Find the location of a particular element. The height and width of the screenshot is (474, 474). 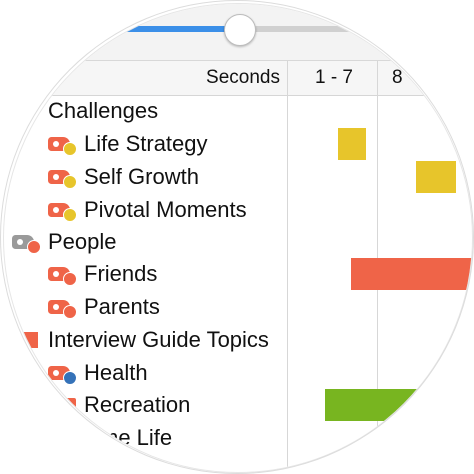

zoom-slider-thumb is located at coordinates (240, 30).